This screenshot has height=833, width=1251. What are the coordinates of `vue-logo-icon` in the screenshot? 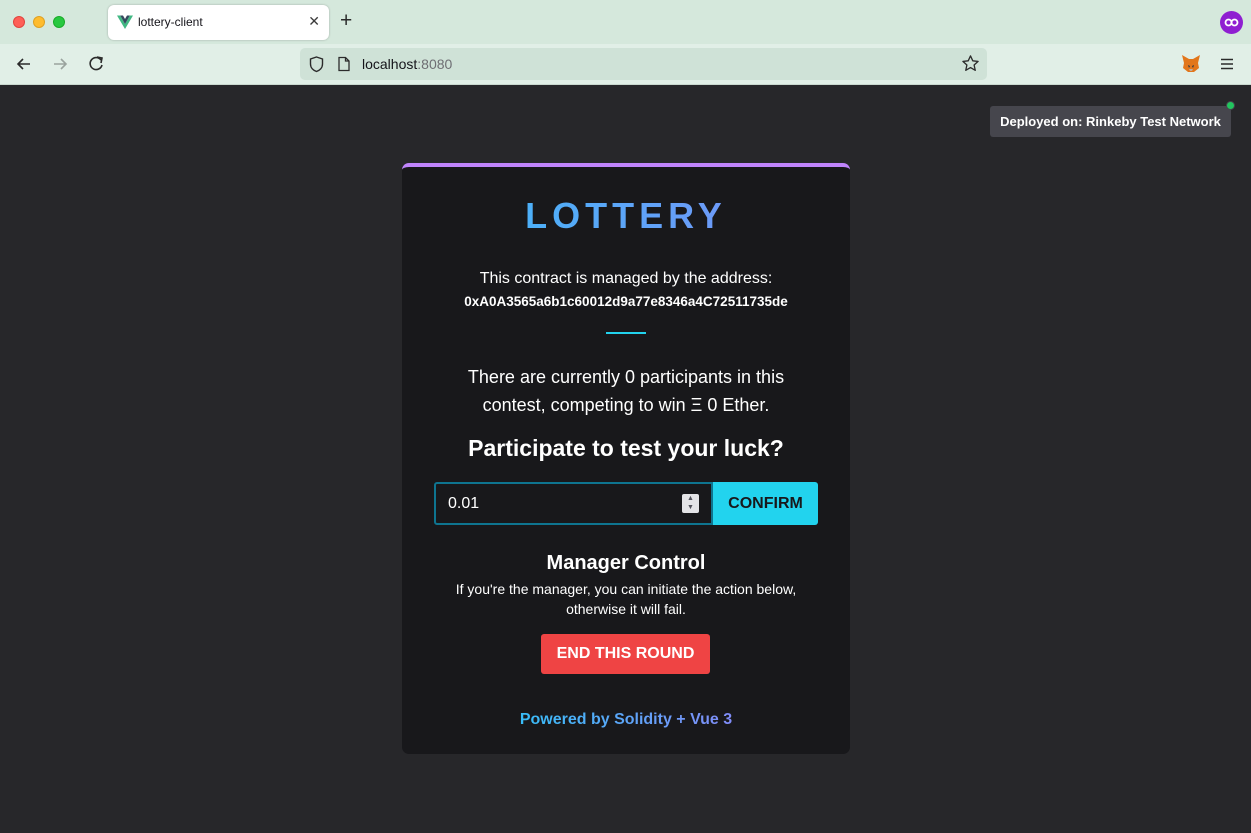 It's located at (125, 22).